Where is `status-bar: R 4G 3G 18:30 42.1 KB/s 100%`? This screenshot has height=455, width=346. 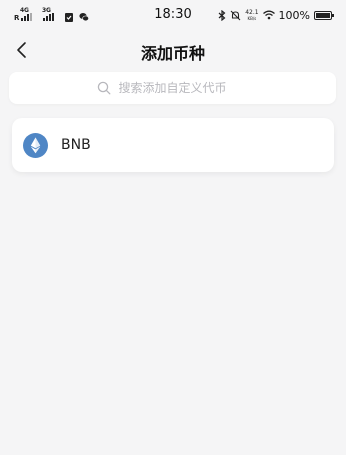
status-bar: R 4G 3G 18:30 42.1 KB/s 100% is located at coordinates (173, 15).